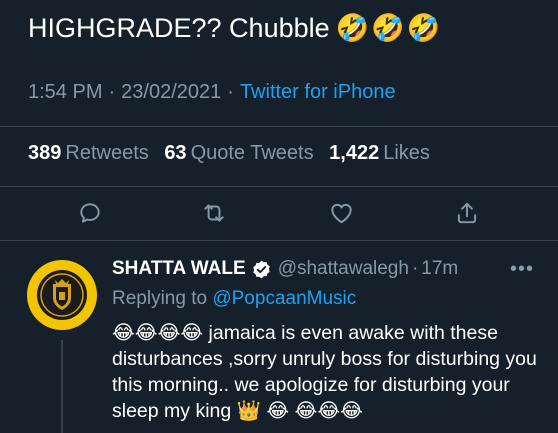 The width and height of the screenshot is (558, 433). What do you see at coordinates (522, 269) in the screenshot?
I see `more-options-icon: •••` at bounding box center [522, 269].